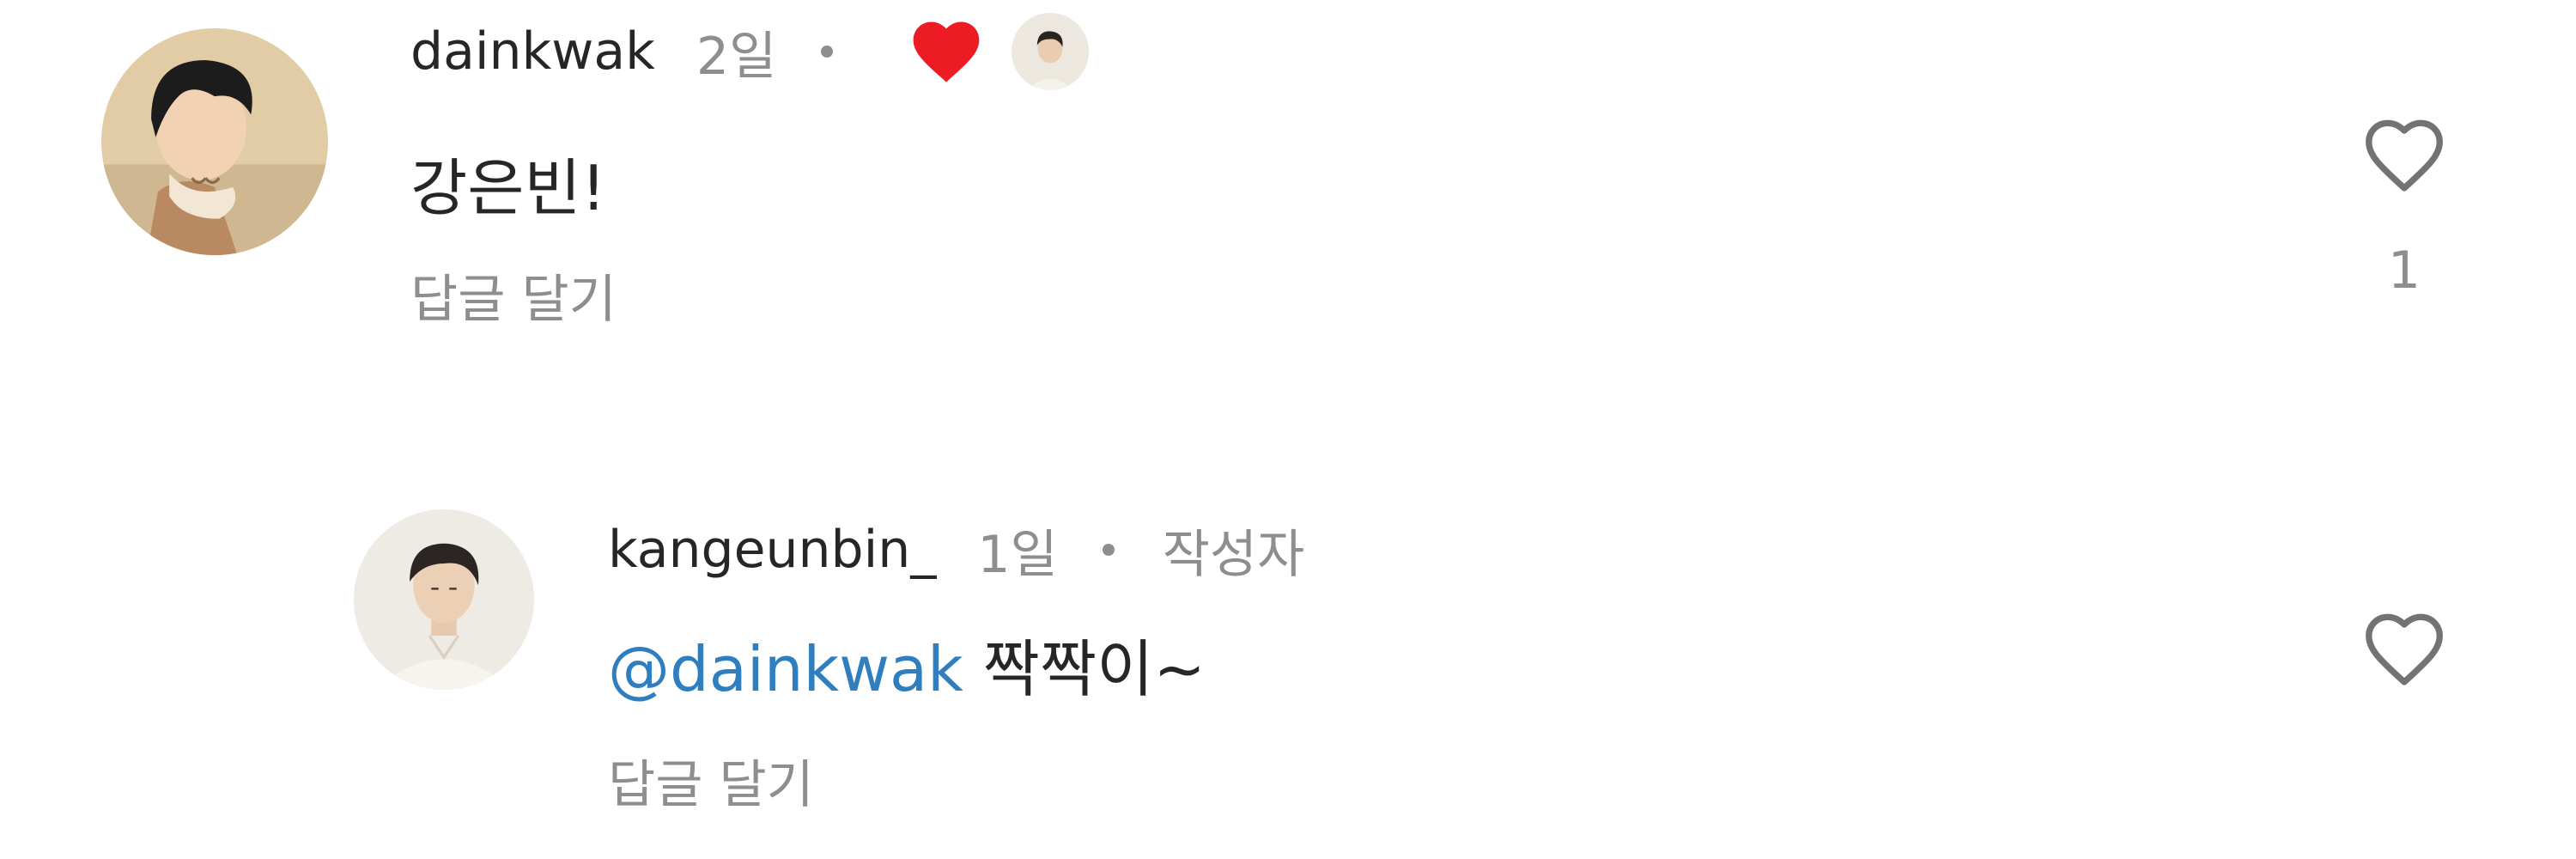 Image resolution: width=2576 pixels, height=859 pixels. Describe the element at coordinates (1051, 52) in the screenshot. I see `author-avatar` at that location.